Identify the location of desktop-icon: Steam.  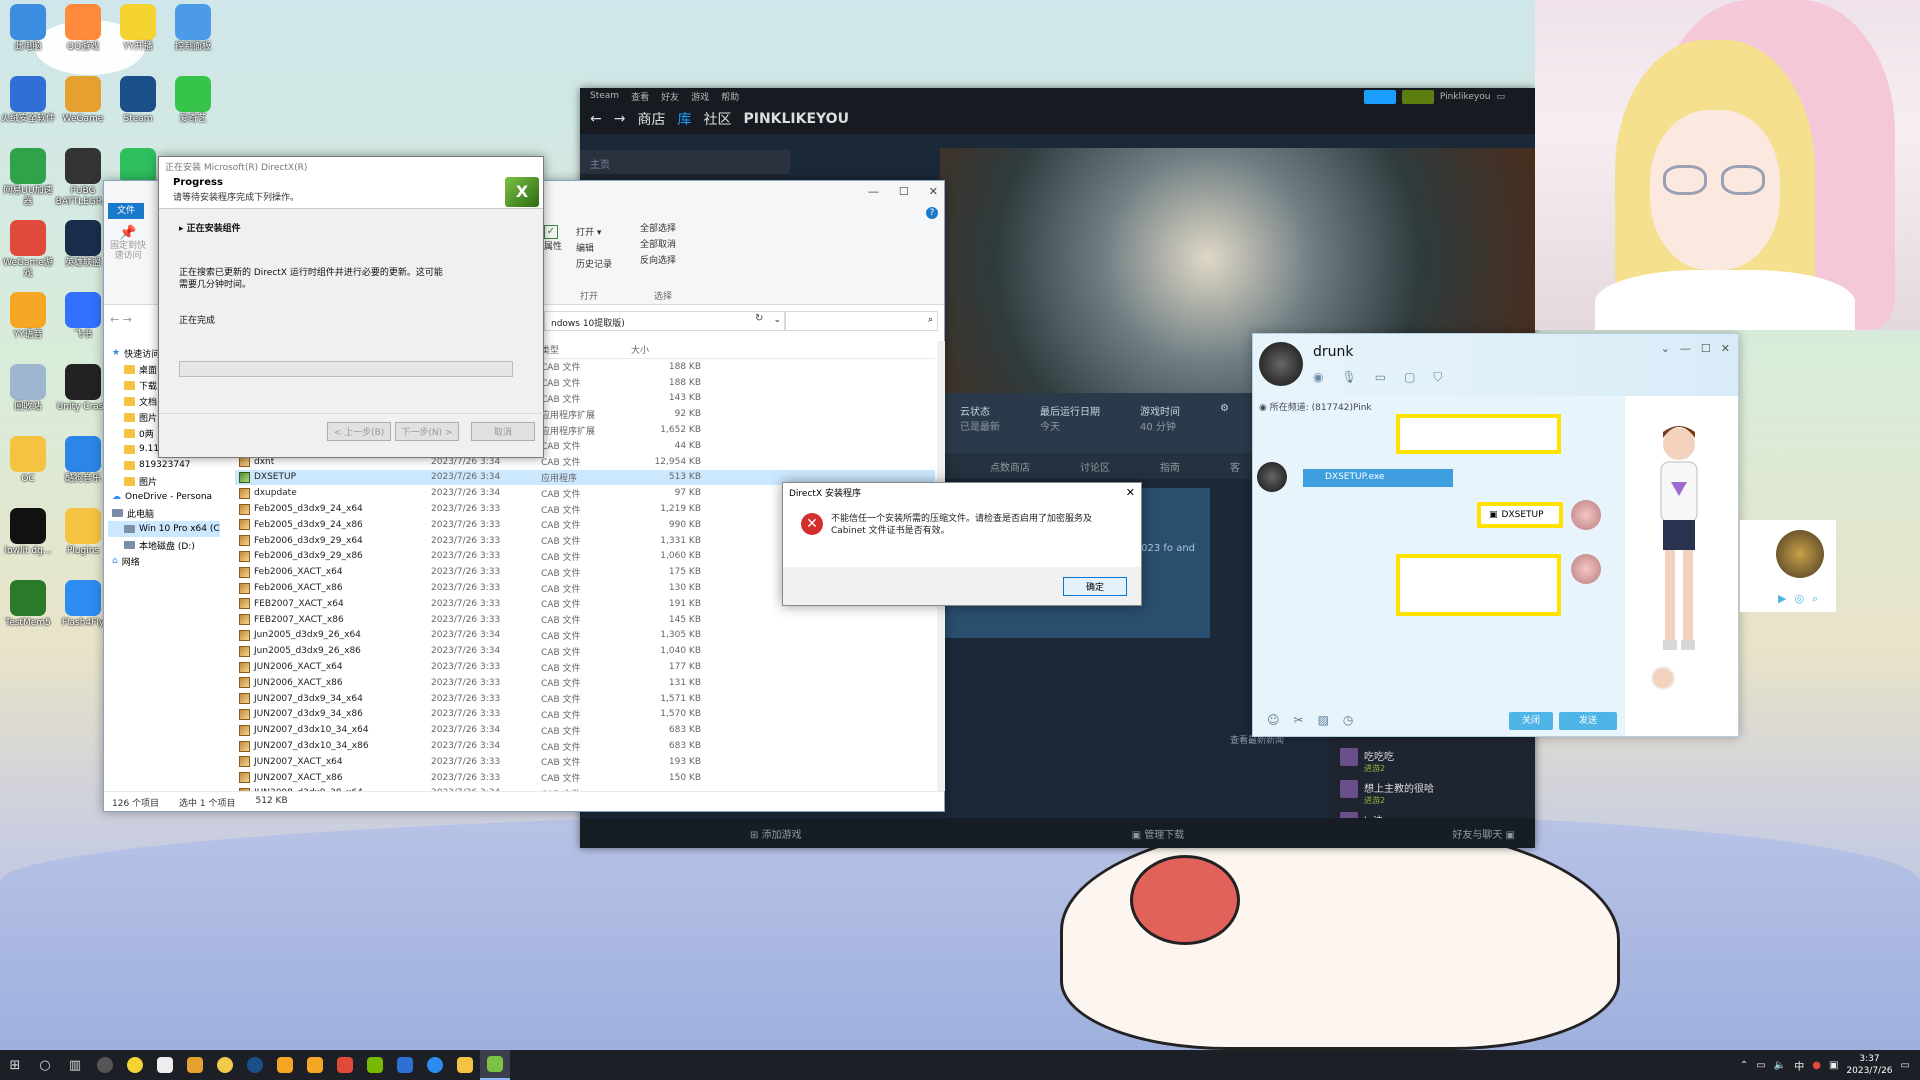
(138, 100).